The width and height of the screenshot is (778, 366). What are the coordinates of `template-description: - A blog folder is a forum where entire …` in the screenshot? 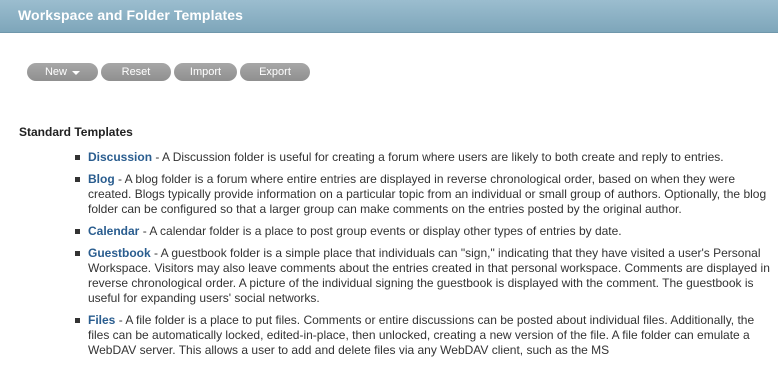 It's located at (427, 194).